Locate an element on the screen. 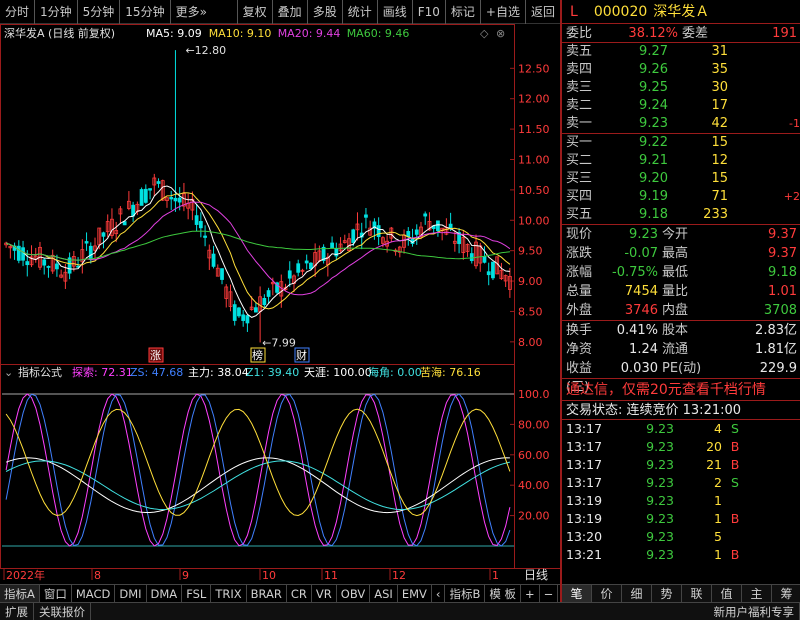 The image size is (800, 620). fund-key: 股本 is located at coordinates (675, 330).